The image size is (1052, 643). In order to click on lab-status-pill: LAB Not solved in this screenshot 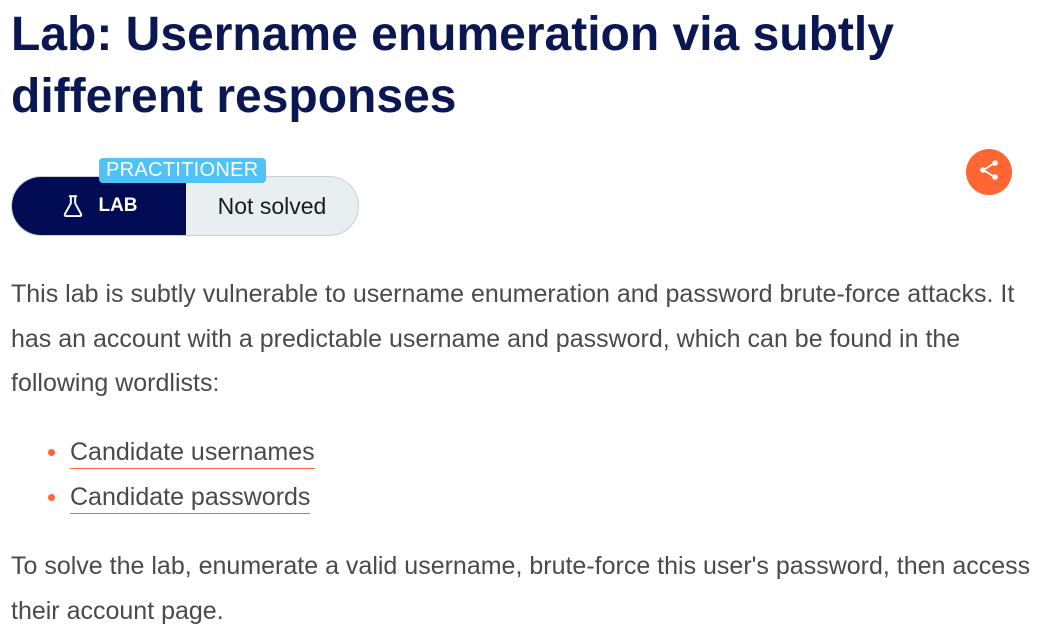, I will do `click(185, 206)`.